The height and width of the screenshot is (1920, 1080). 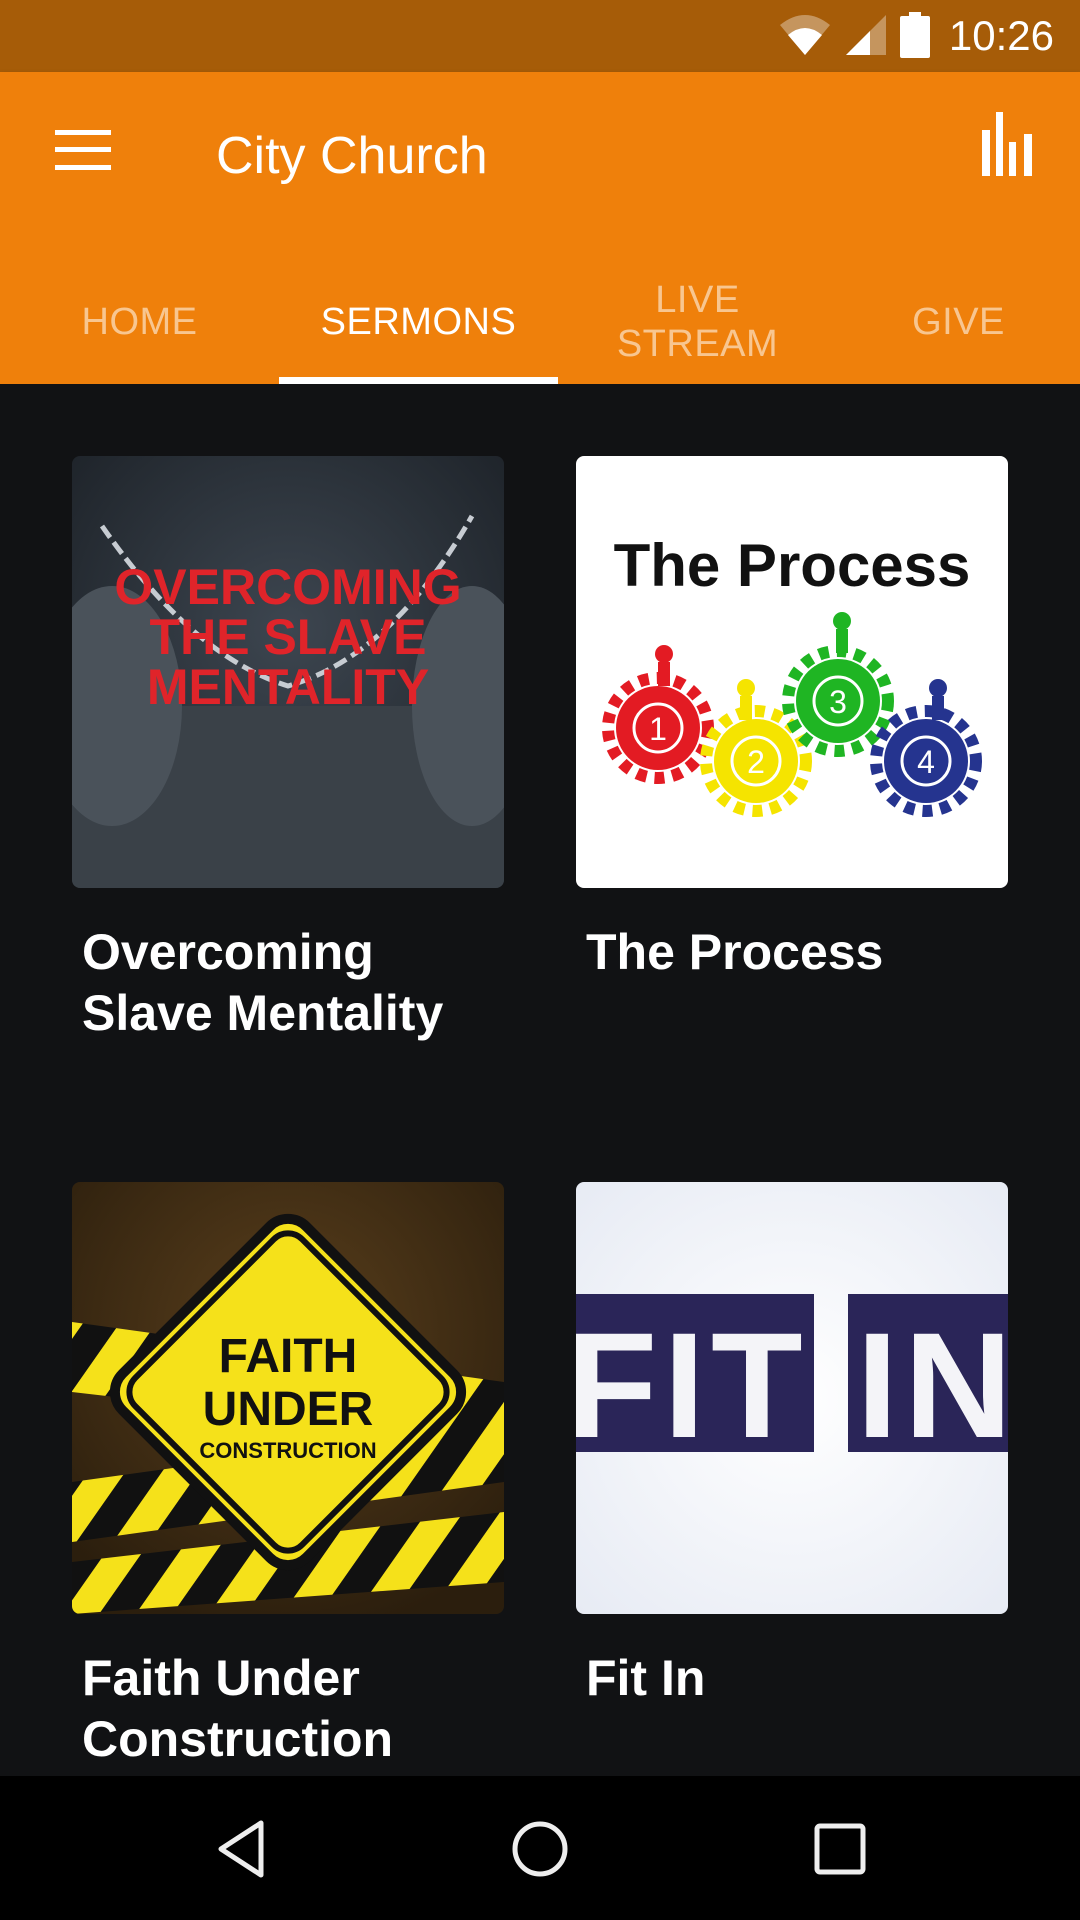 I want to click on art-number: 4, so click(x=926, y=762).